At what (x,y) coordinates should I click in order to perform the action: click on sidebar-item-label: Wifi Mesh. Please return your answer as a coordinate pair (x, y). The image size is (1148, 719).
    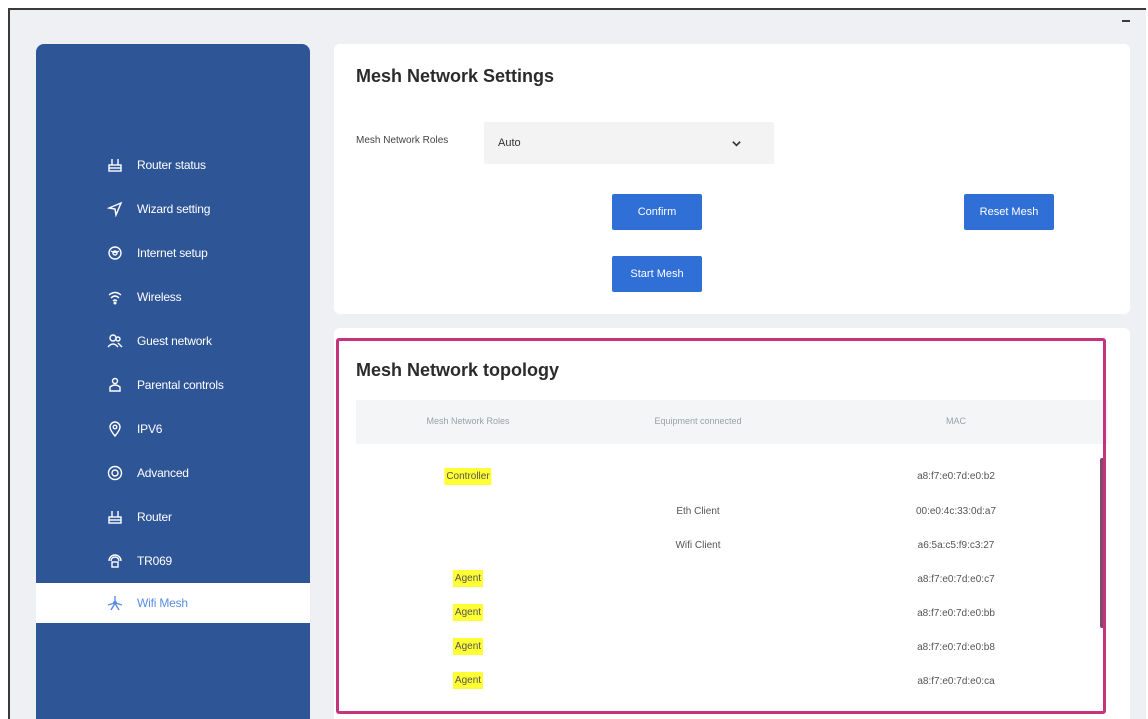
    Looking at the image, I should click on (162, 603).